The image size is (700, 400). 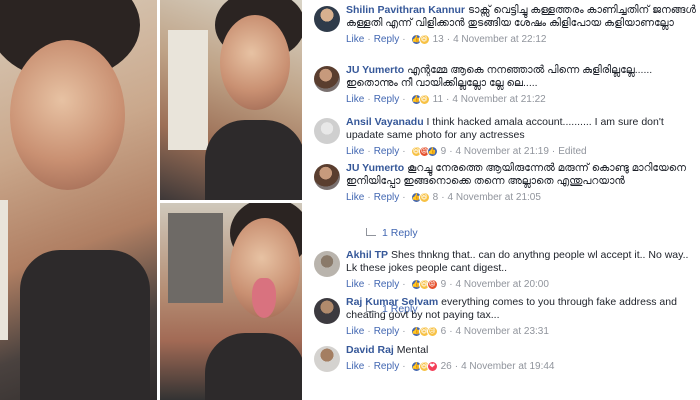 I want to click on like-reaction-icon: 👍, so click(x=432, y=151).